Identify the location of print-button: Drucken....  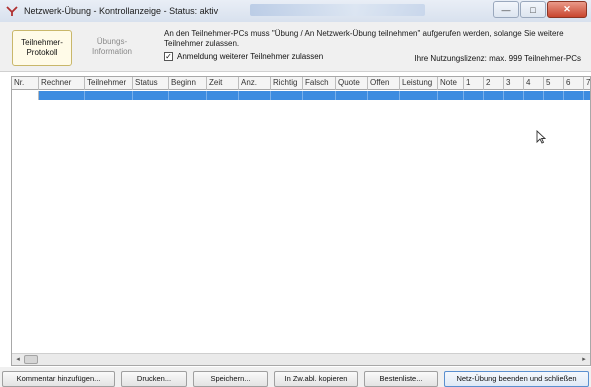
(154, 379).